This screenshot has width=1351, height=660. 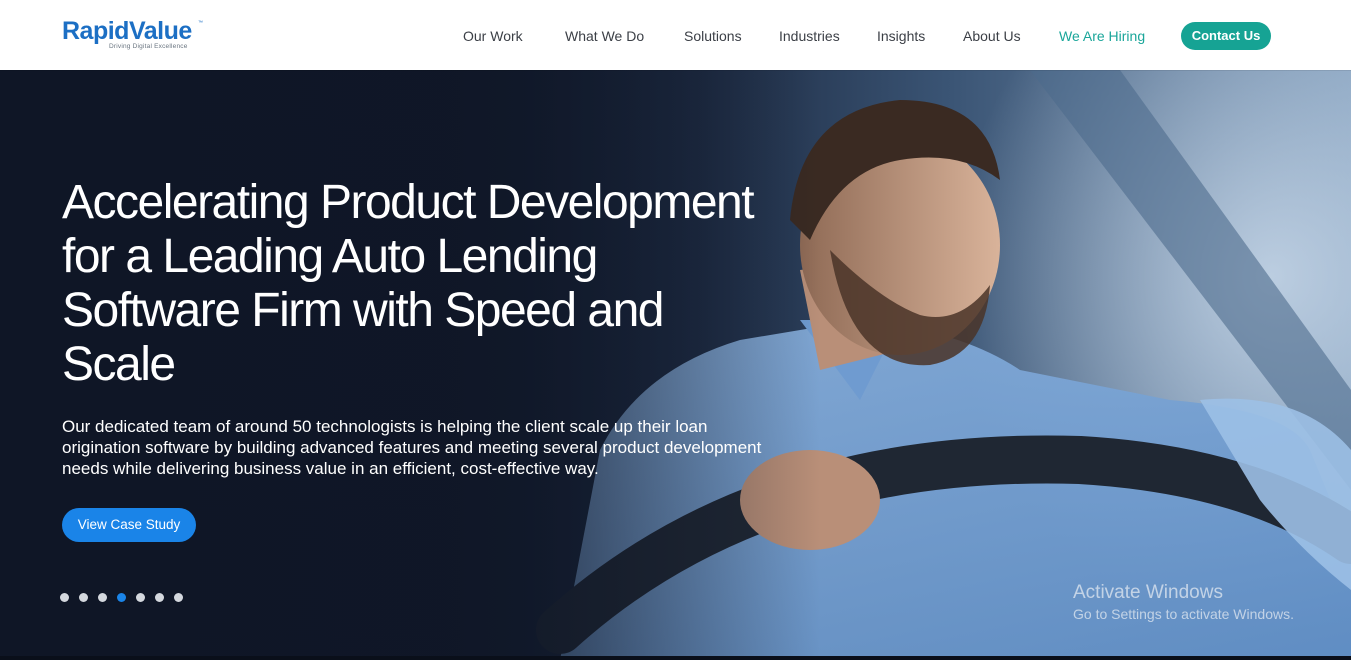 I want to click on nav-item-about-us: About Us, so click(x=992, y=36).